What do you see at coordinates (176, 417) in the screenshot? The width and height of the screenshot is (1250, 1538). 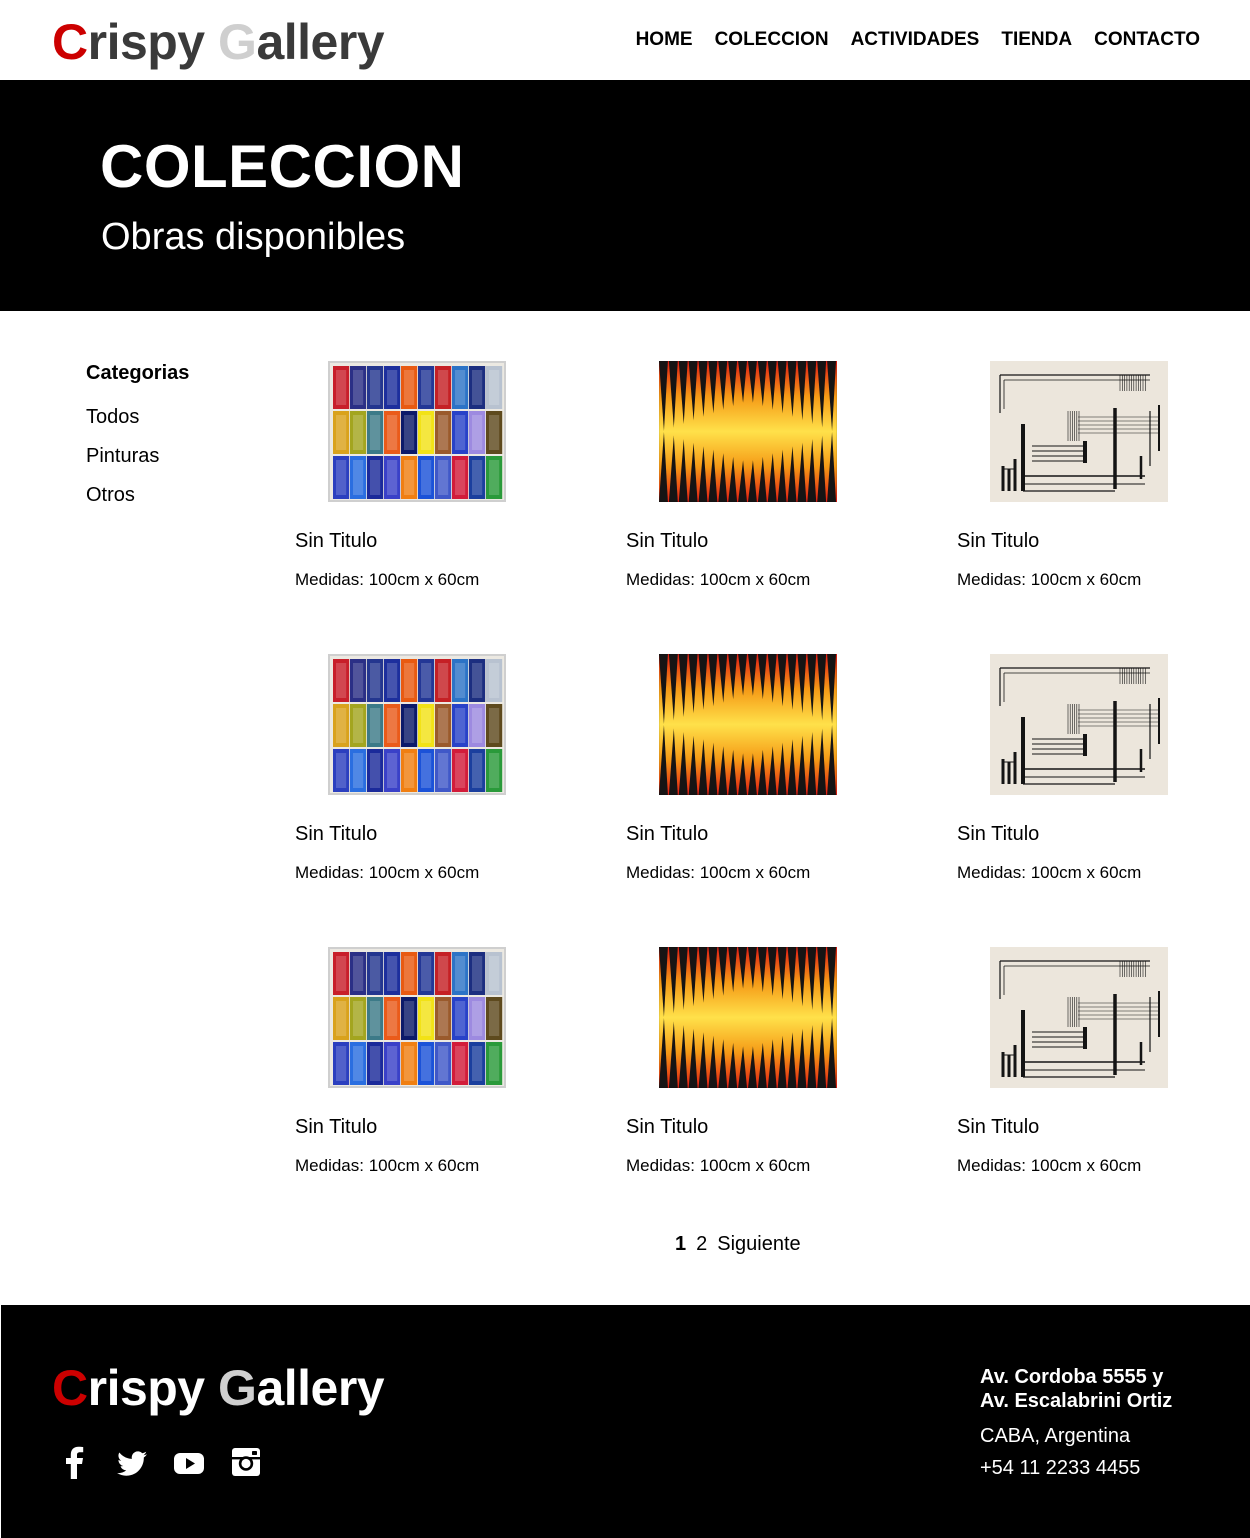 I see `category-todos: Todos` at bounding box center [176, 417].